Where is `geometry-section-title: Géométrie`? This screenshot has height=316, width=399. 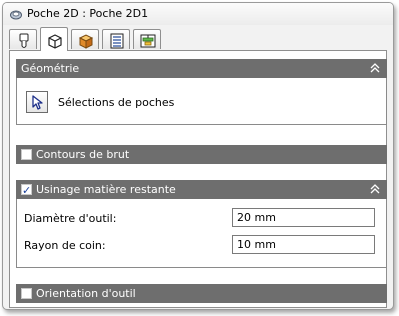
geometry-section-title: Géométrie is located at coordinates (50, 68).